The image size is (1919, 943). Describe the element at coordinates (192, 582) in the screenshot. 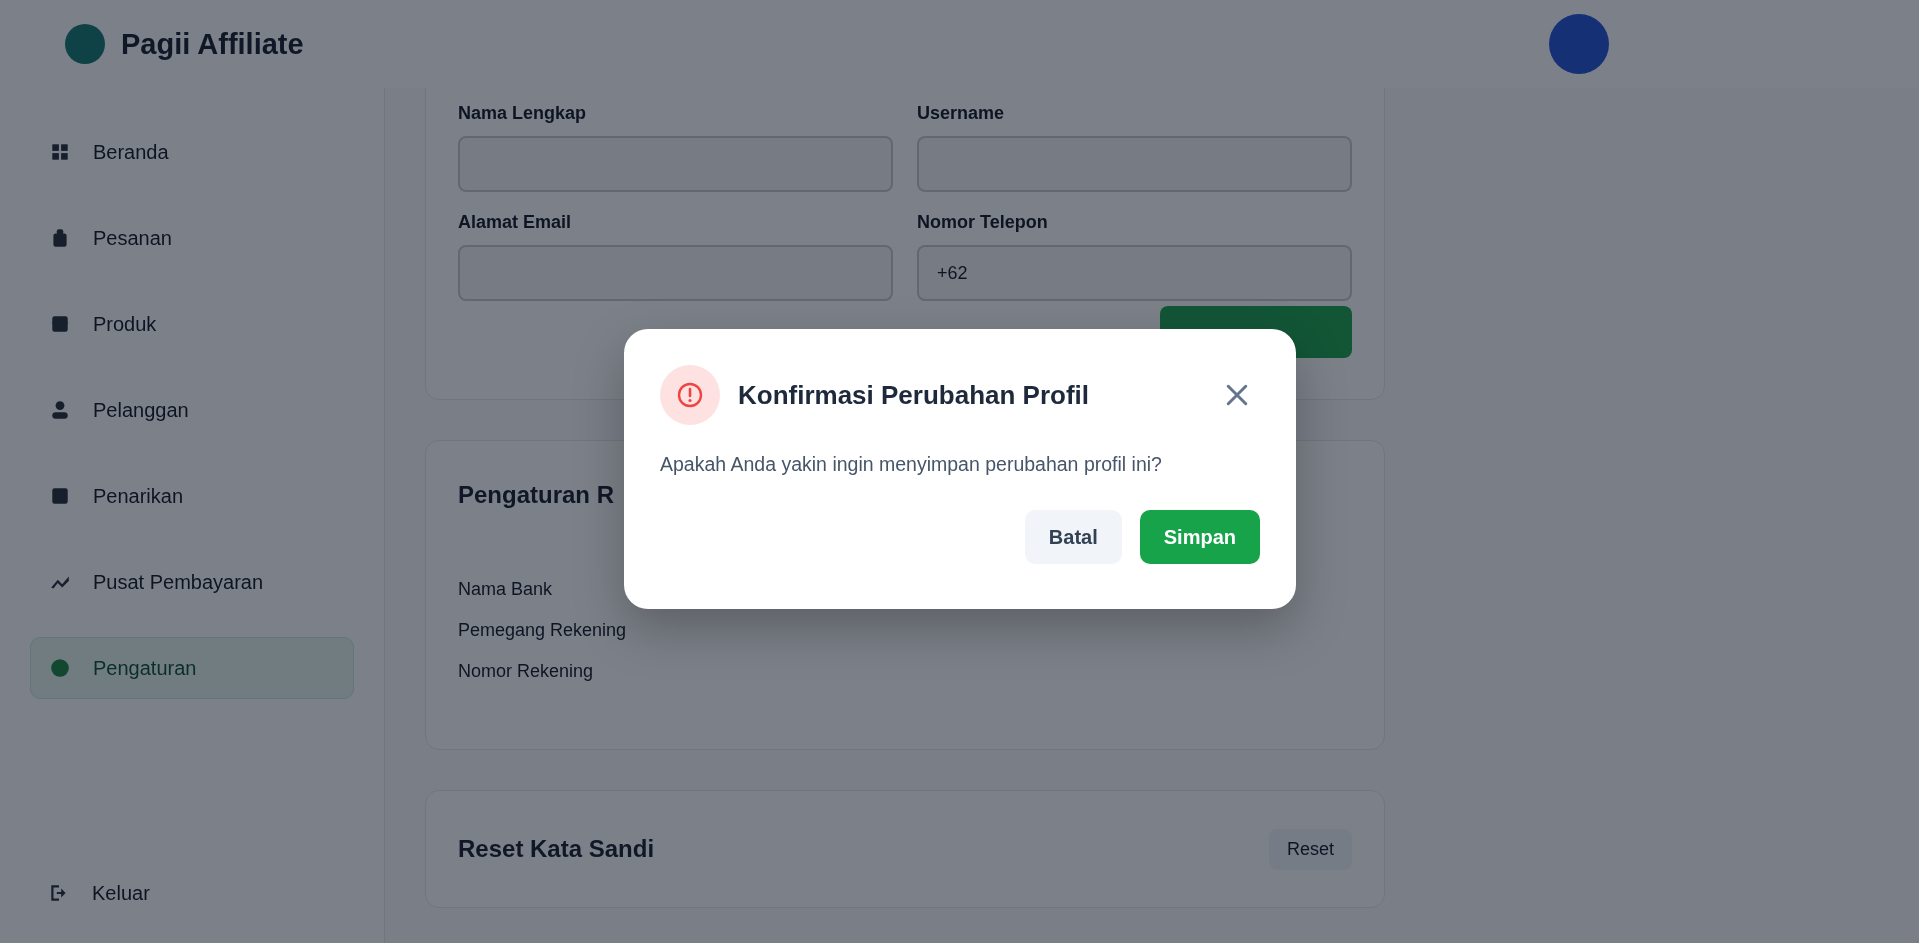

I see `sidebar-item: Pusat Pembayaran` at that location.